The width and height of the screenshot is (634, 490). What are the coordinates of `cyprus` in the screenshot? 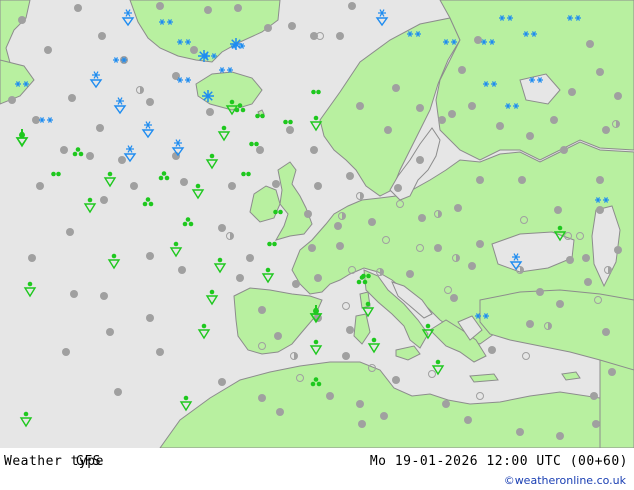 It's located at (571, 376).